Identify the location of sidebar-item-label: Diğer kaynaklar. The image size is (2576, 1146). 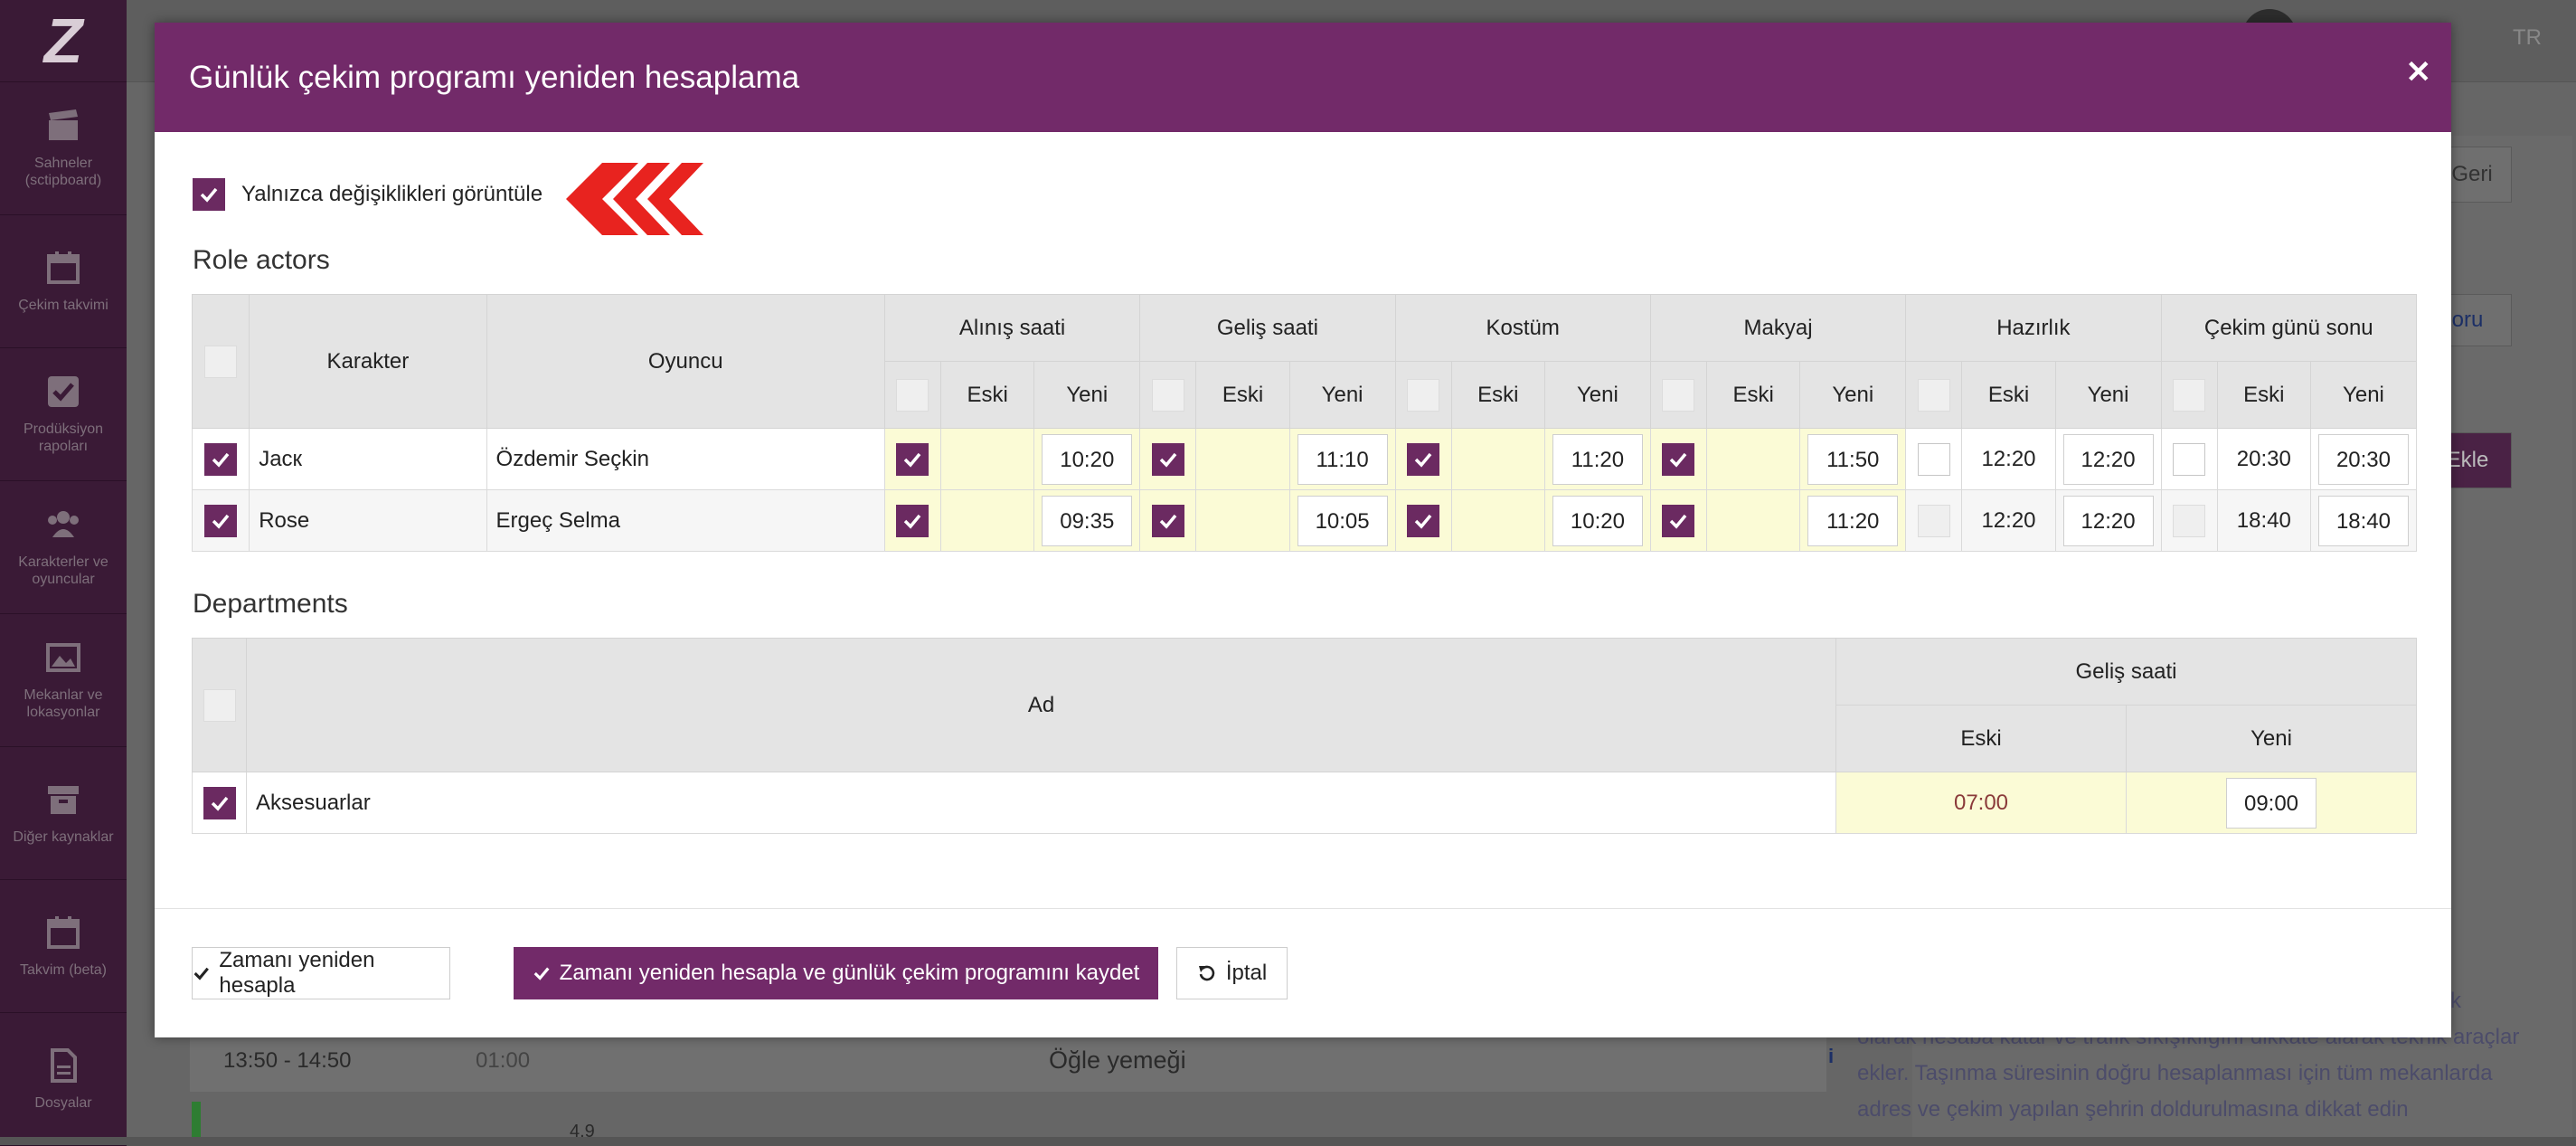
(63, 837).